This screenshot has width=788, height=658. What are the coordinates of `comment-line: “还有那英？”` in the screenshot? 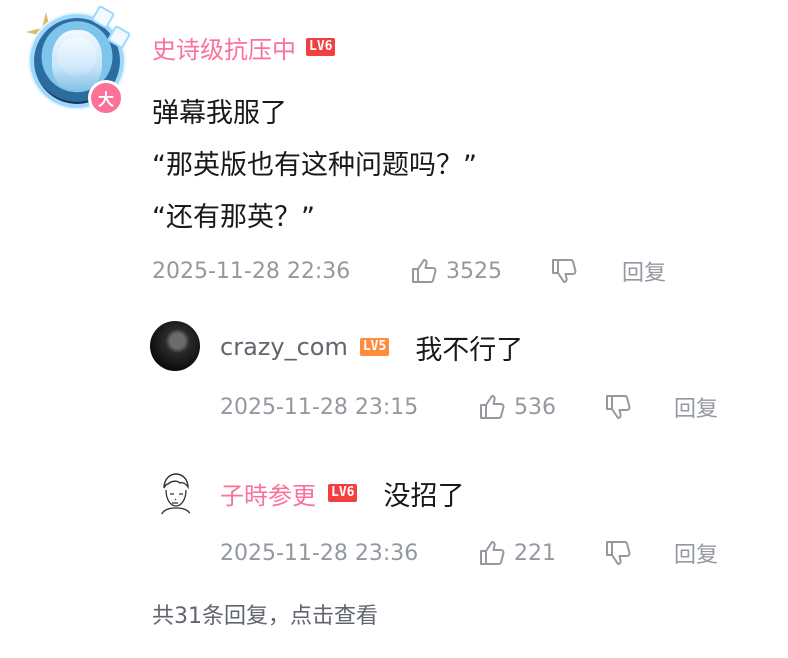 It's located at (233, 217).